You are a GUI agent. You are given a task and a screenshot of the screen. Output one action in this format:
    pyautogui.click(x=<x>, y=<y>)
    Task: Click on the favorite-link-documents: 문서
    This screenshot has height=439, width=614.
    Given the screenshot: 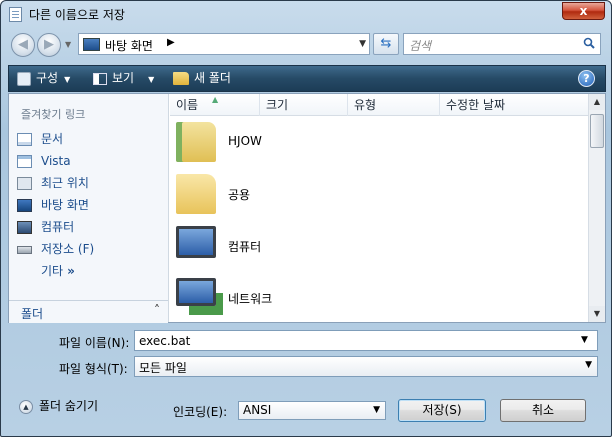 What is the action you would take?
    pyautogui.click(x=54, y=139)
    